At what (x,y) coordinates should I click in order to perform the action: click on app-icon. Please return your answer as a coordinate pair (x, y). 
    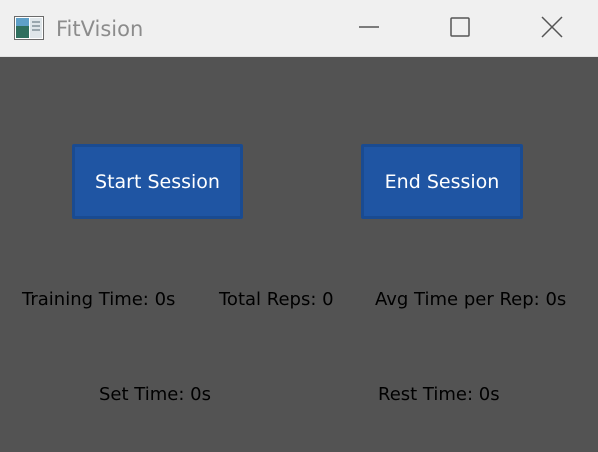
    Looking at the image, I should click on (29, 28).